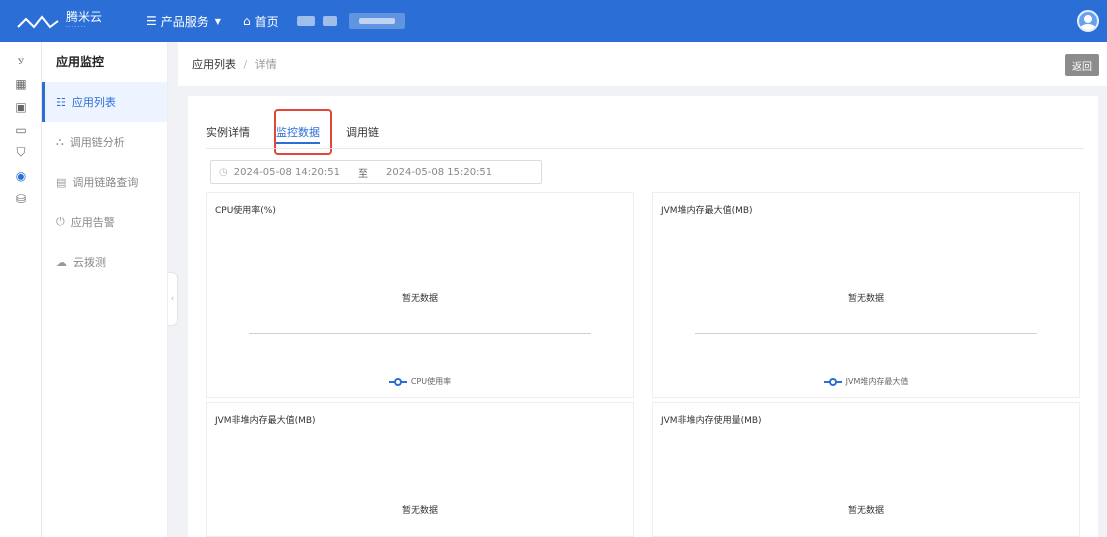 Image resolution: width=1107 pixels, height=537 pixels. What do you see at coordinates (1088, 21) in the screenshot?
I see `user-avatar` at bounding box center [1088, 21].